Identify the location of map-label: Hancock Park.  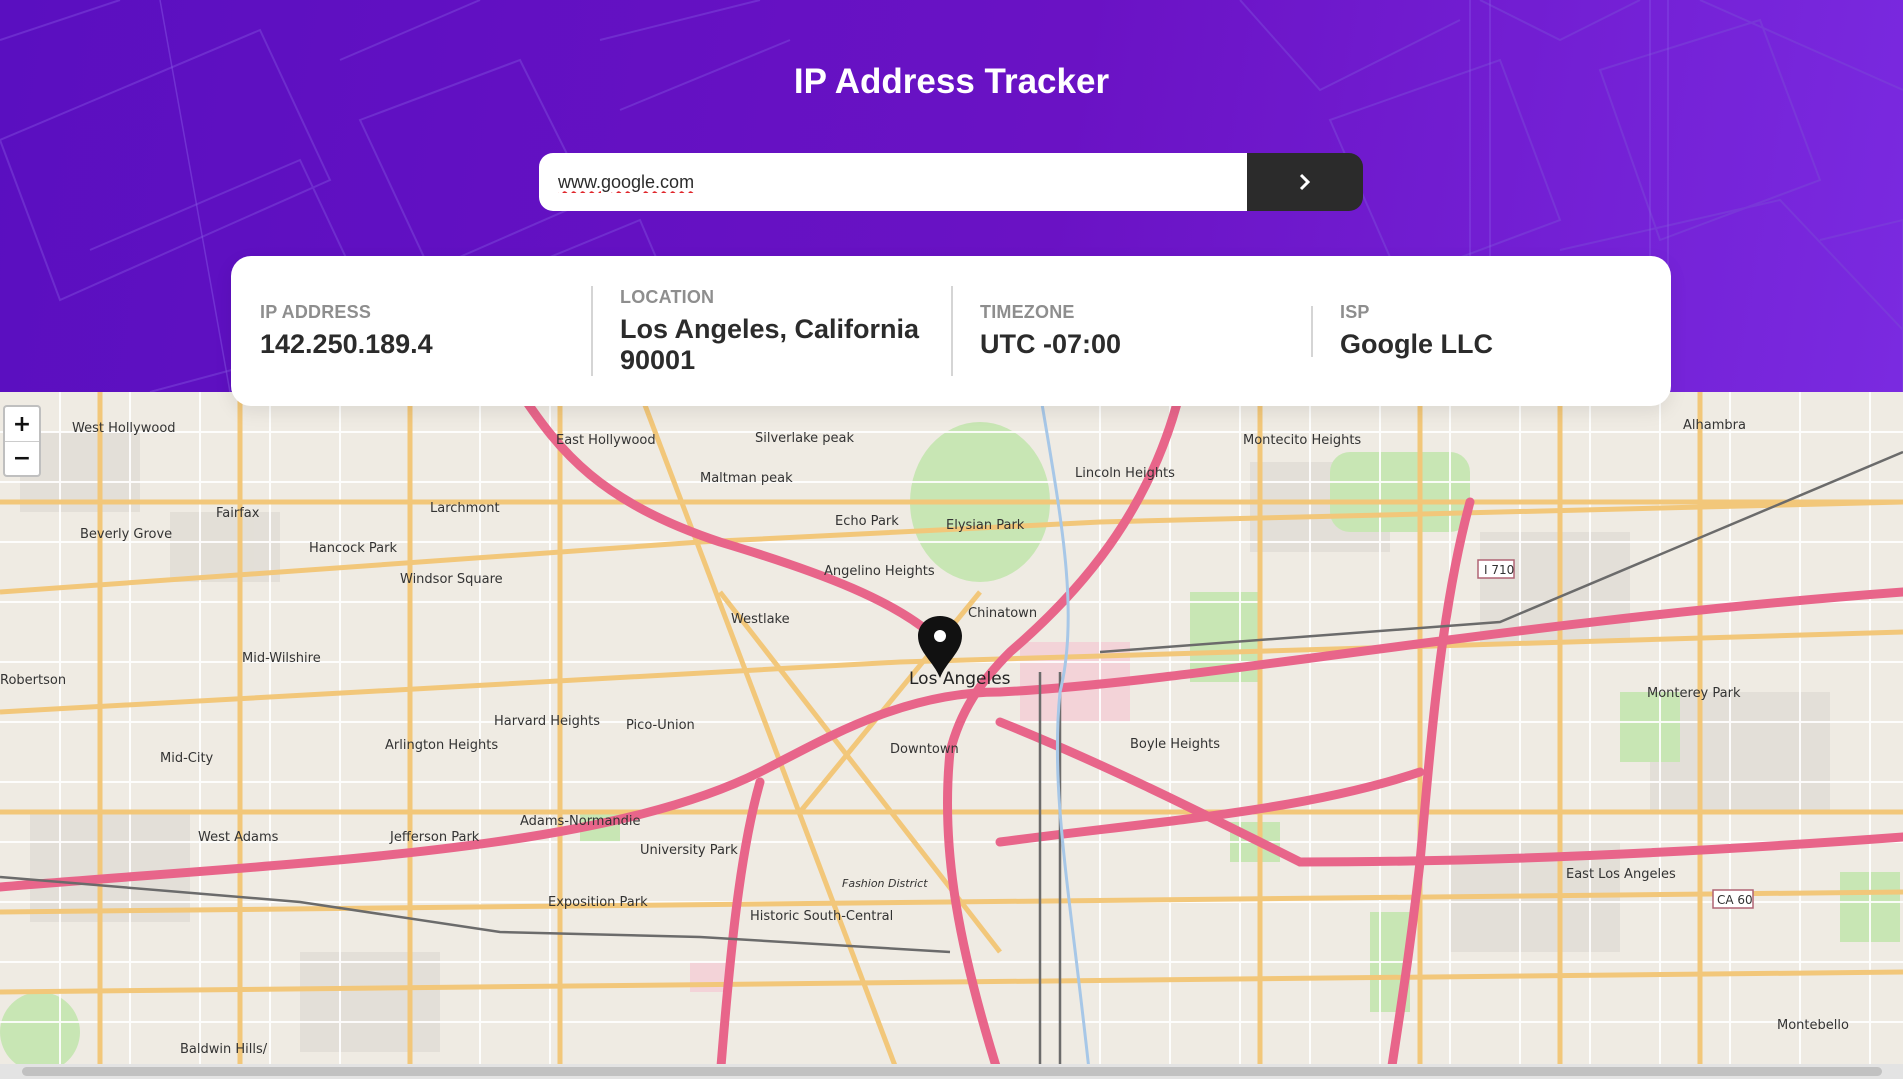
(353, 548).